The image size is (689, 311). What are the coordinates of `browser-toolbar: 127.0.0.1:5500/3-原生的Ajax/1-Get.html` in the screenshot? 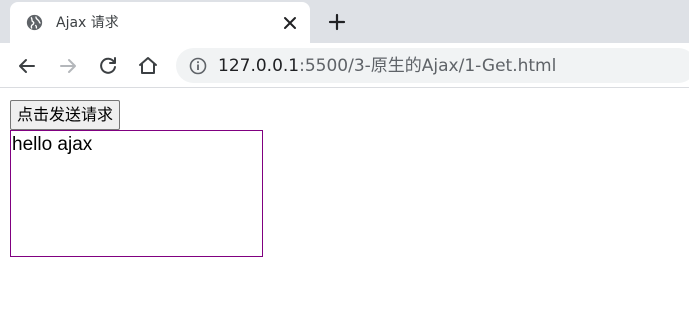 It's located at (344, 65).